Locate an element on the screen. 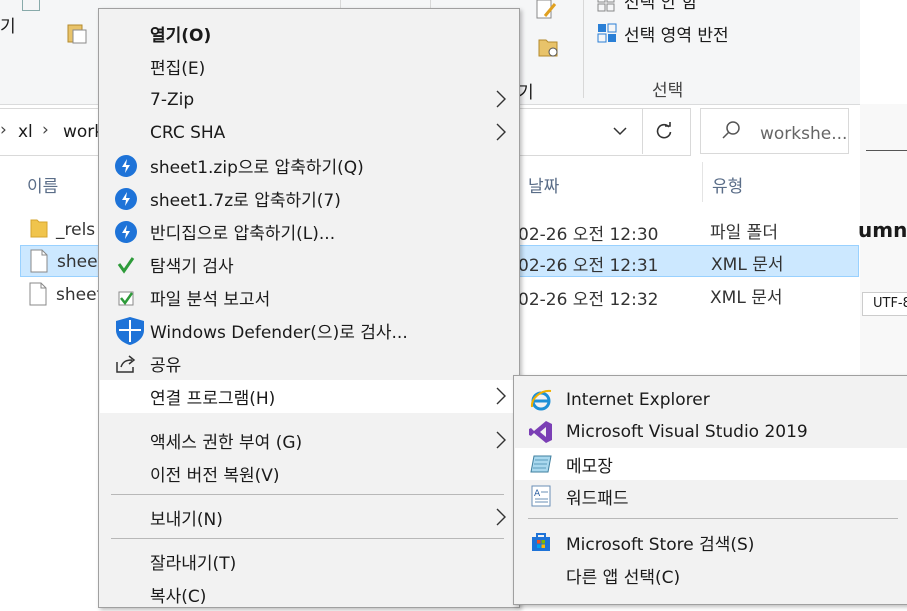 Image resolution: width=907 pixels, height=611 pixels. submenu-item-visual-studio: Microsoft Visual Studio 2019 is located at coordinates (711, 432).